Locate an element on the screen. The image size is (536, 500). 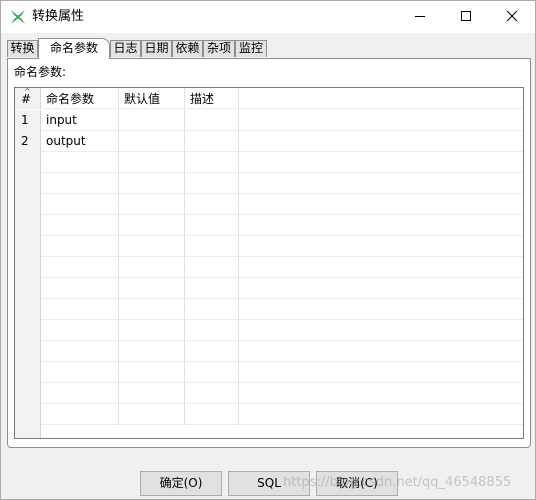
close-icon is located at coordinates (512, 16).